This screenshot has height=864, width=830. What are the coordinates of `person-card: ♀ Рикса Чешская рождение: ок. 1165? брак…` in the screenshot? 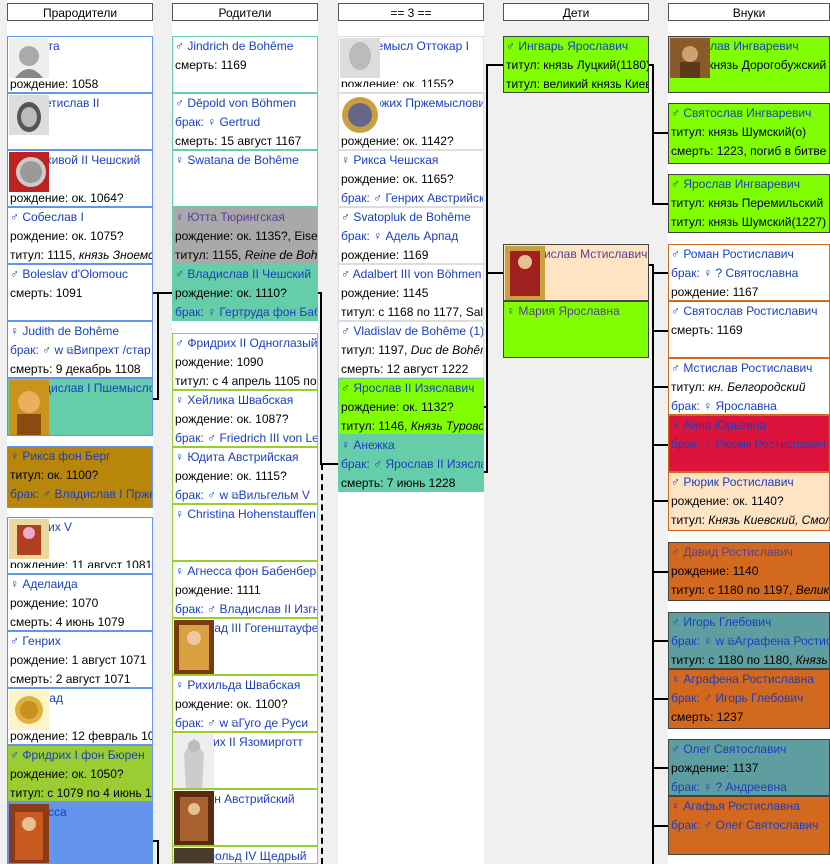 It's located at (411, 178).